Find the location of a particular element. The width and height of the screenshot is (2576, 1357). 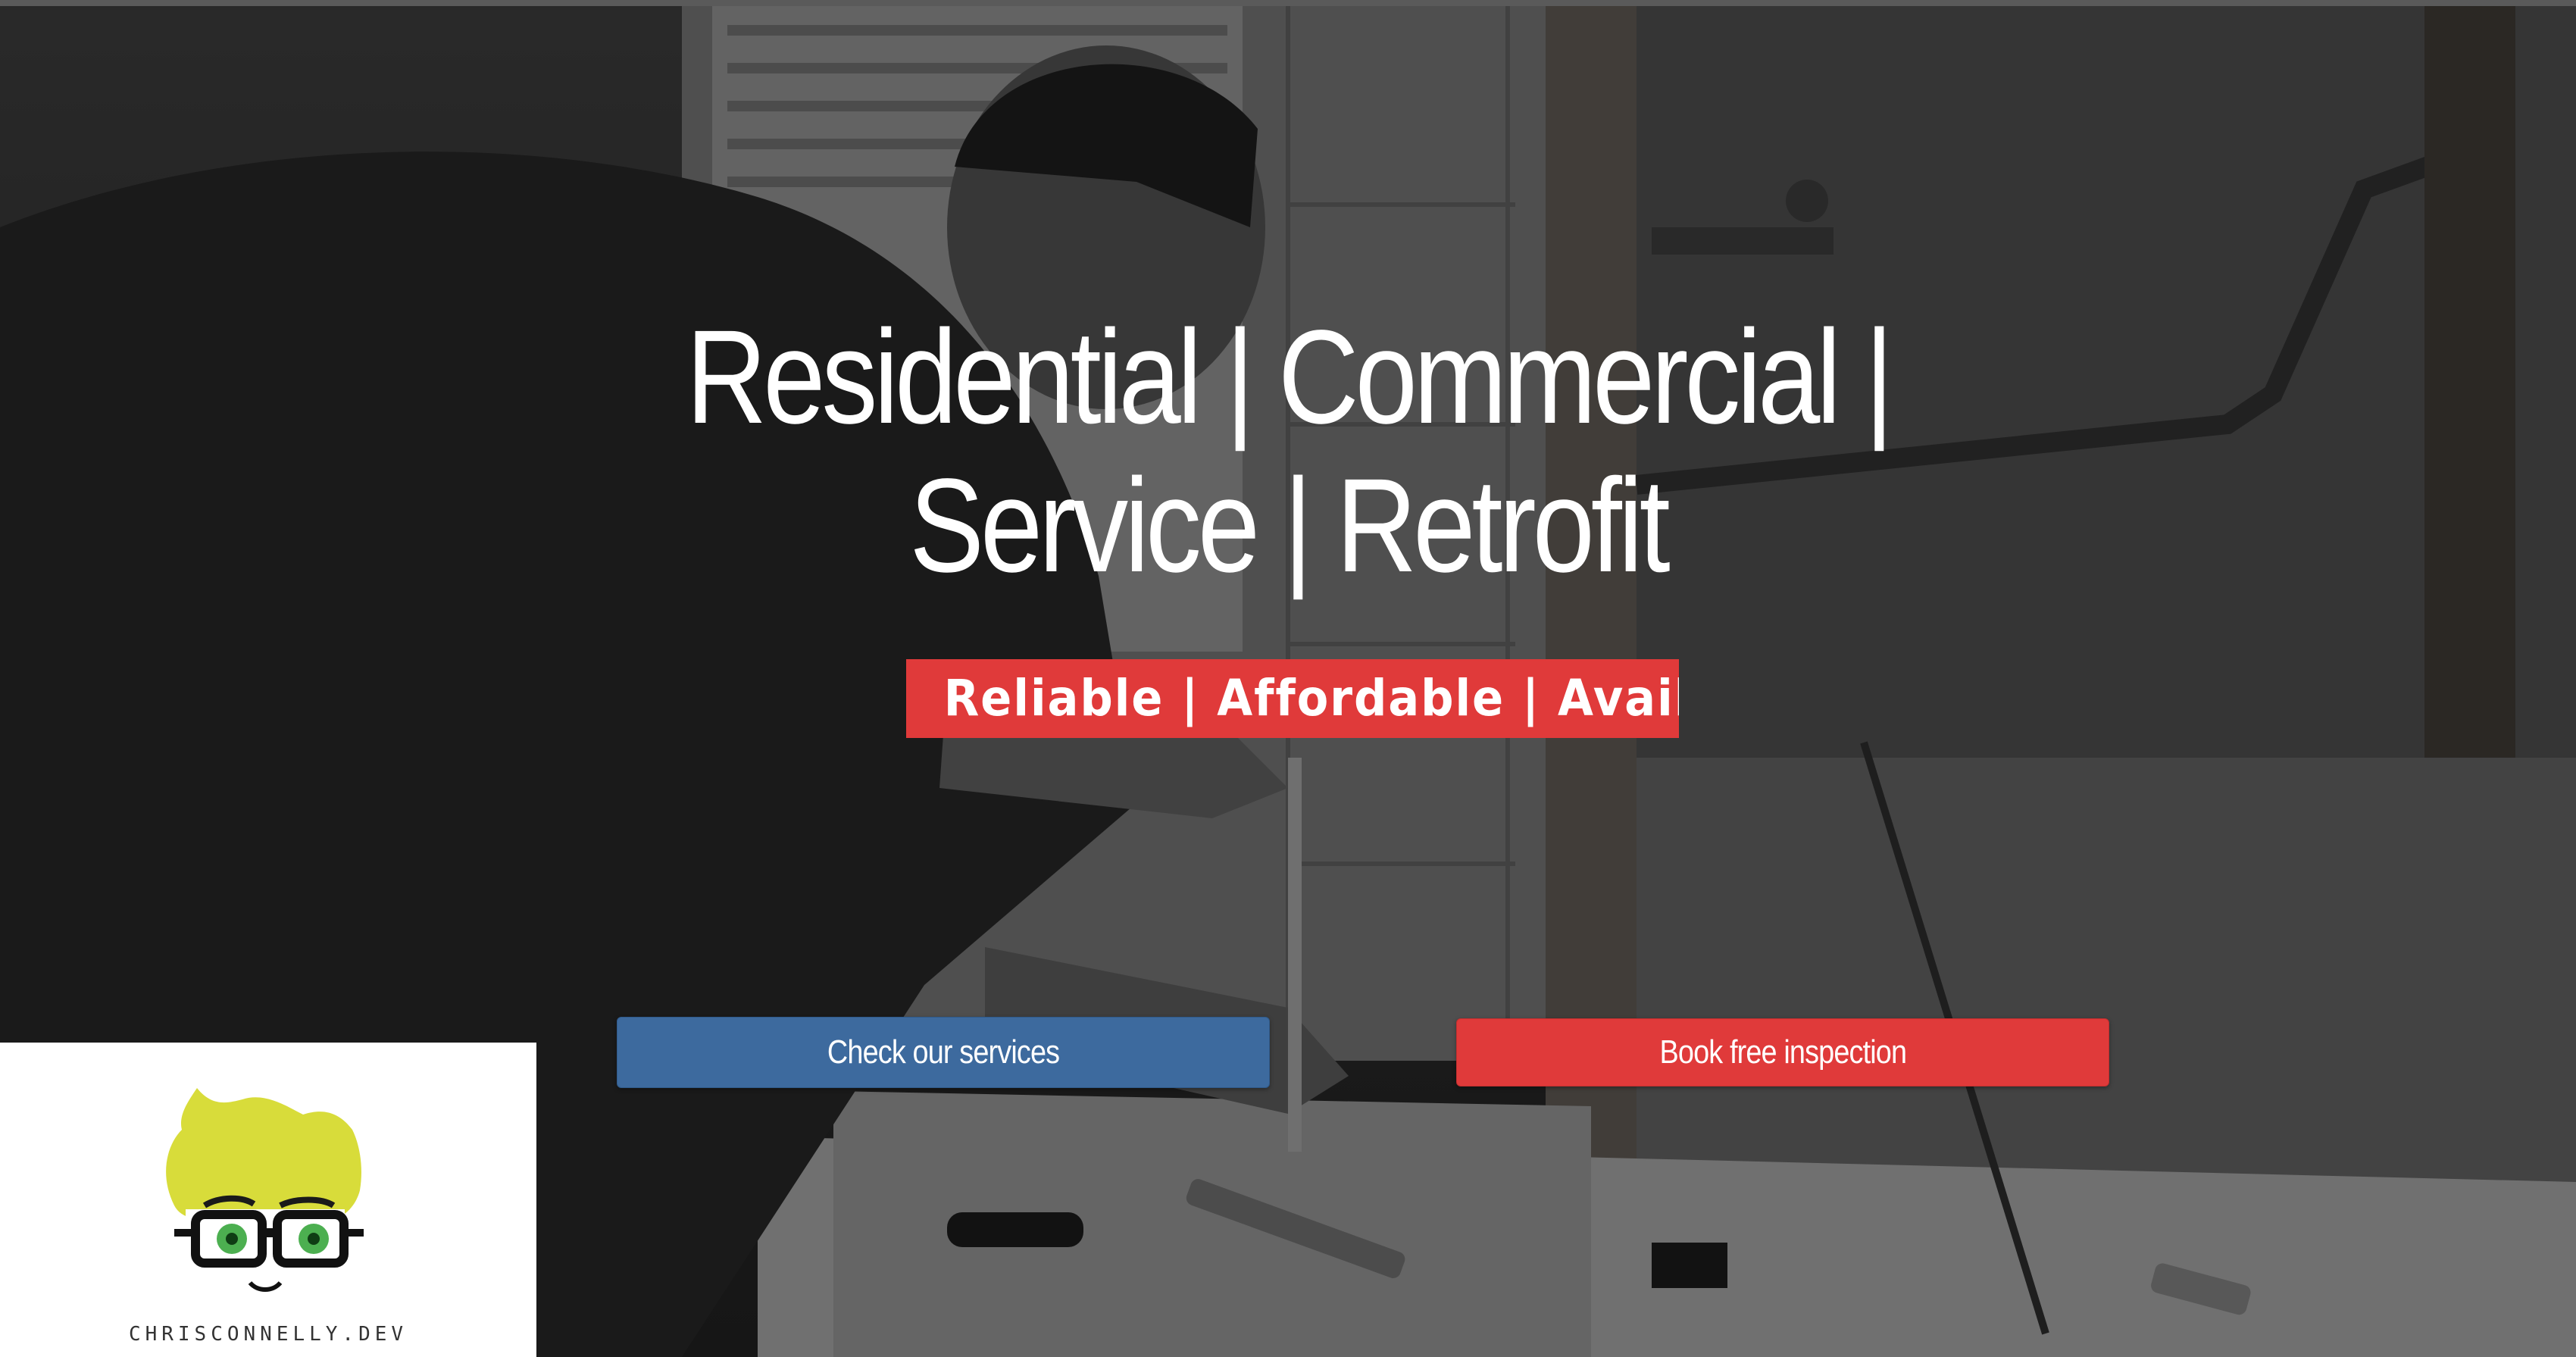

site-logo-card: CHRISCONNELLY.DEV is located at coordinates (268, 1200).